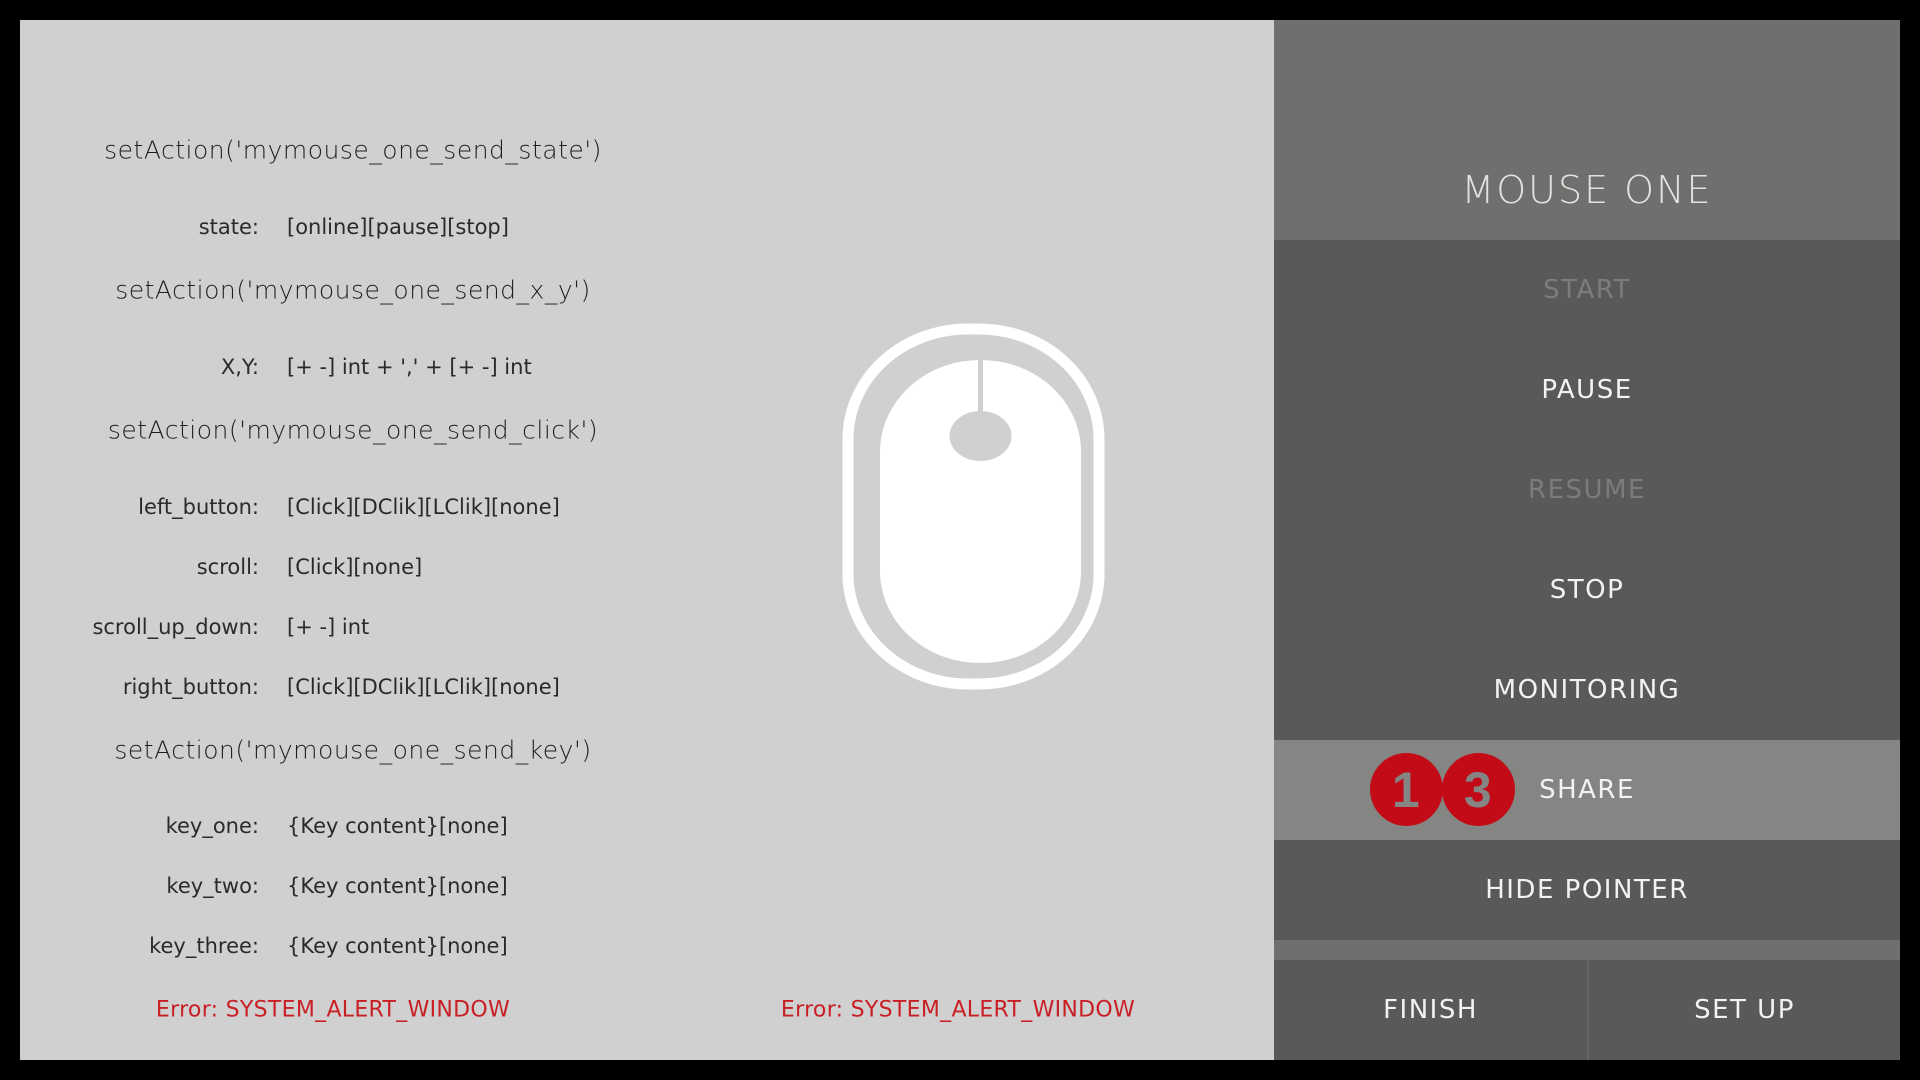 Image resolution: width=1920 pixels, height=1080 pixels. What do you see at coordinates (1478, 789) in the screenshot?
I see `badge-3: 3` at bounding box center [1478, 789].